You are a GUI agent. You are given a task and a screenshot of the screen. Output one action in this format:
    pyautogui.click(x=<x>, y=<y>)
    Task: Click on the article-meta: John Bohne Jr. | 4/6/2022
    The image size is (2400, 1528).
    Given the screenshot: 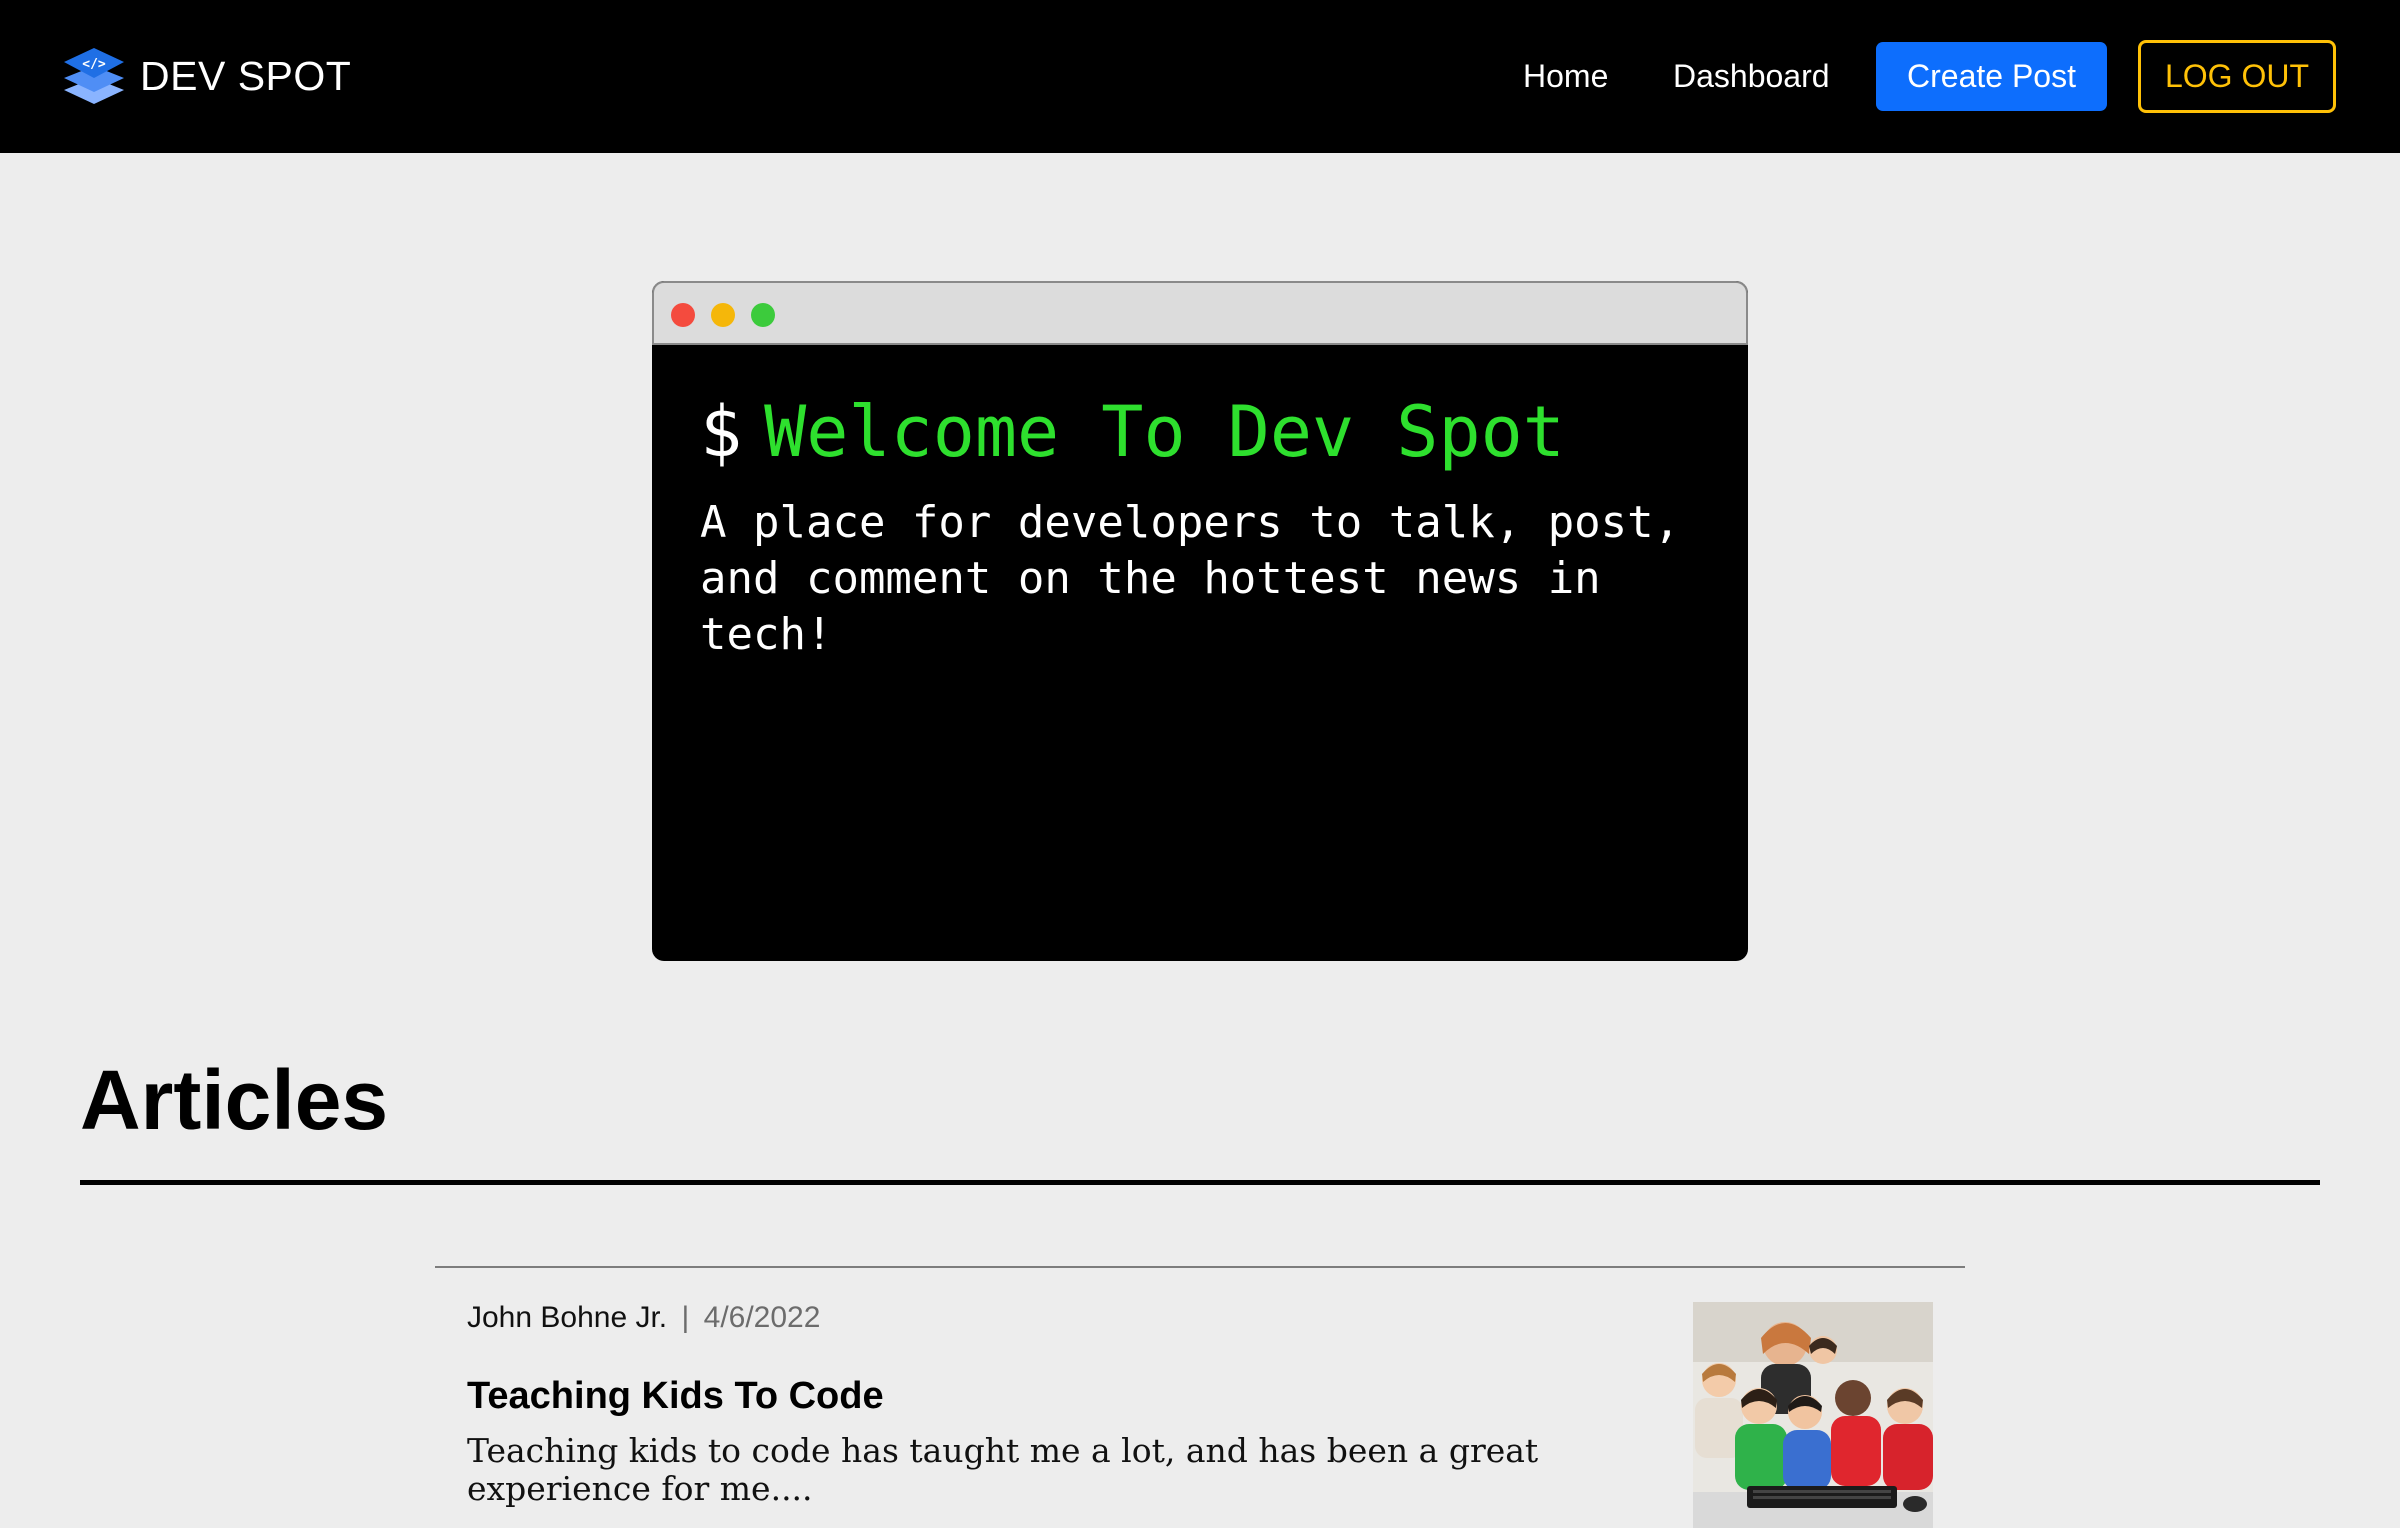 What is the action you would take?
    pyautogui.click(x=643, y=1318)
    